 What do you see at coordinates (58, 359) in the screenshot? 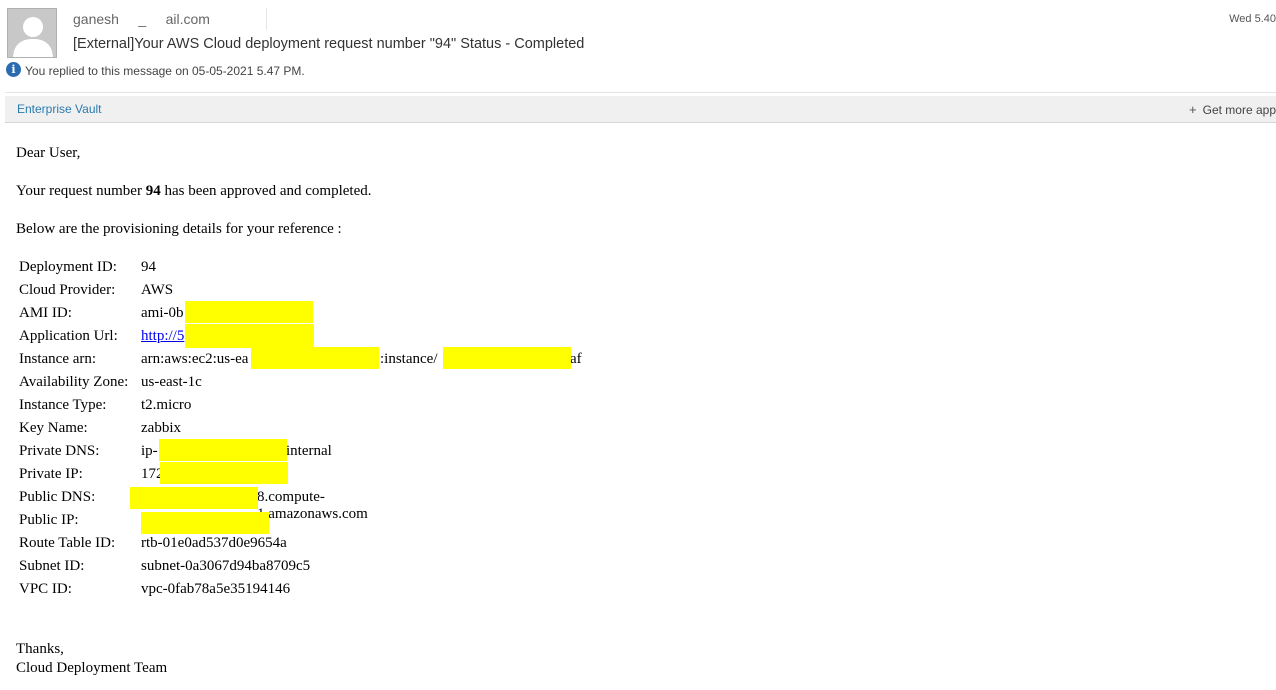
I see `detail-label: Instance arn:` at bounding box center [58, 359].